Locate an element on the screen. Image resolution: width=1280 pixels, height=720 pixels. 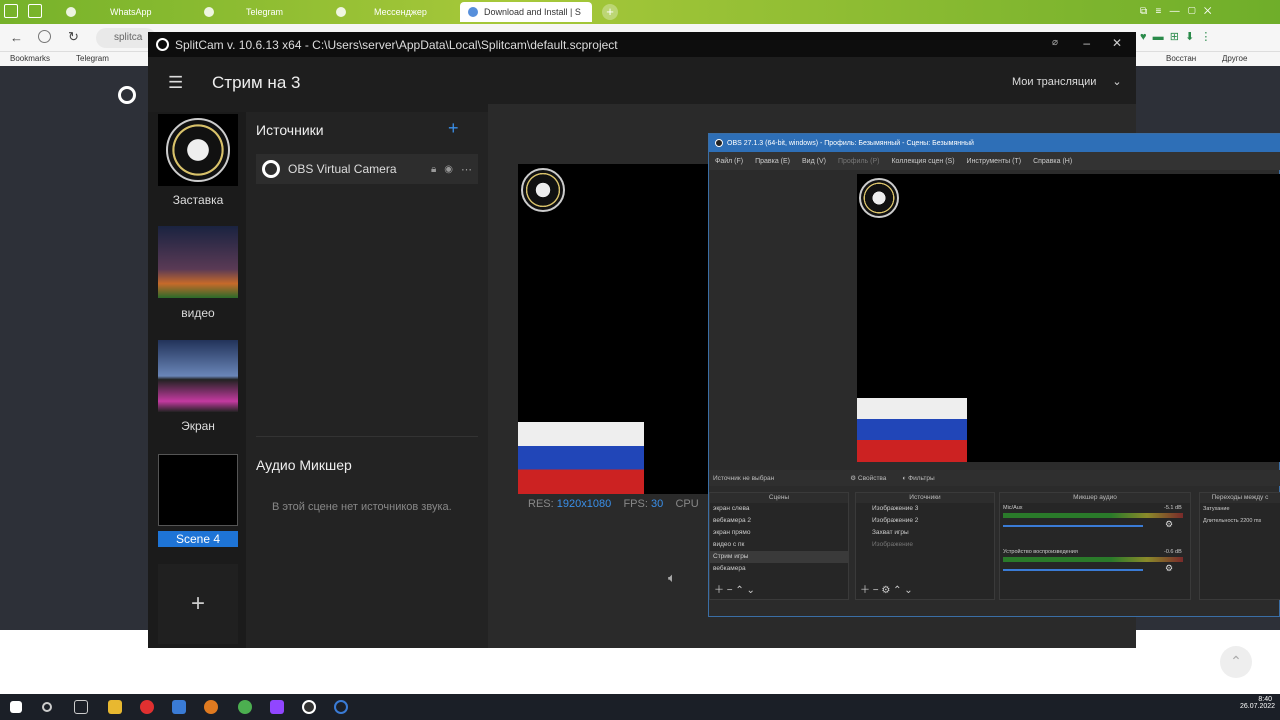
obs-scene-item: вебкамера is located at coordinates (779, 569).